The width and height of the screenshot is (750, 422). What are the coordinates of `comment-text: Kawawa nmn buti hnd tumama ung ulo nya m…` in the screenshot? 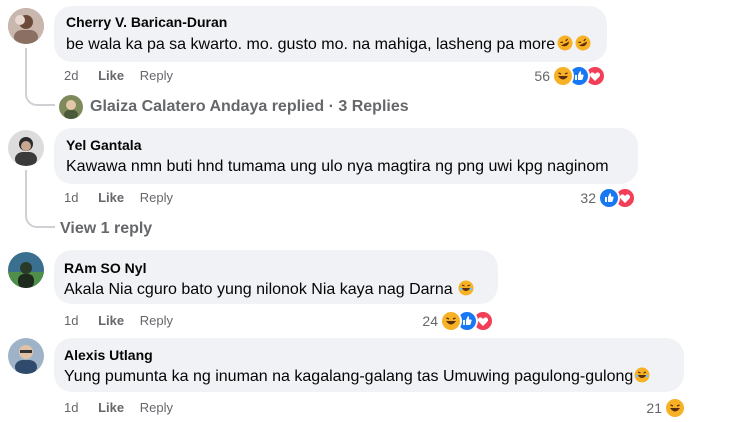 It's located at (337, 166).